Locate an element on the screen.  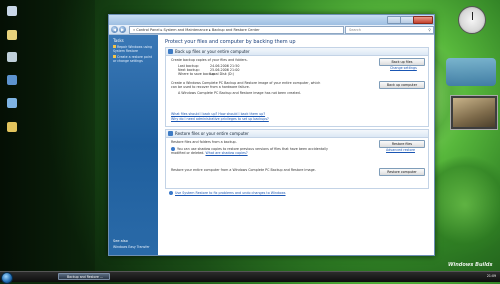
desktop-icon-recycle-bin is located at coordinates (12, 57).